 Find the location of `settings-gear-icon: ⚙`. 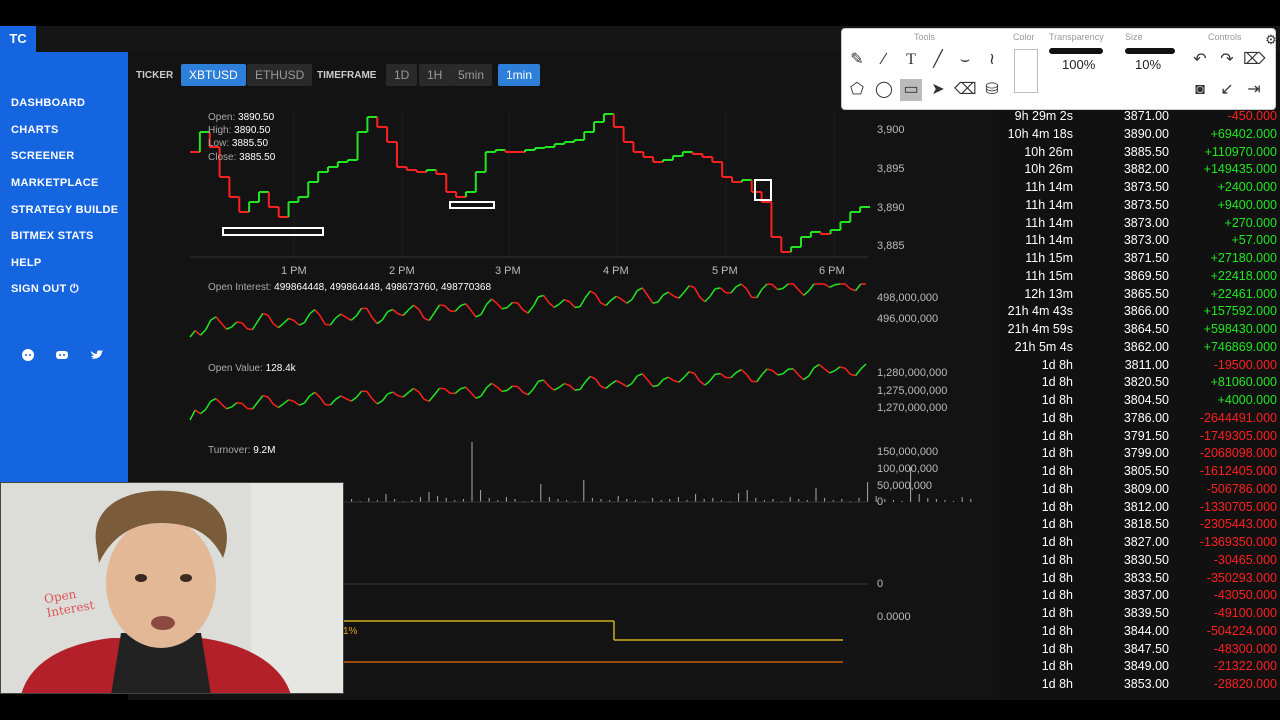

settings-gear-icon: ⚙ is located at coordinates (1270, 40).